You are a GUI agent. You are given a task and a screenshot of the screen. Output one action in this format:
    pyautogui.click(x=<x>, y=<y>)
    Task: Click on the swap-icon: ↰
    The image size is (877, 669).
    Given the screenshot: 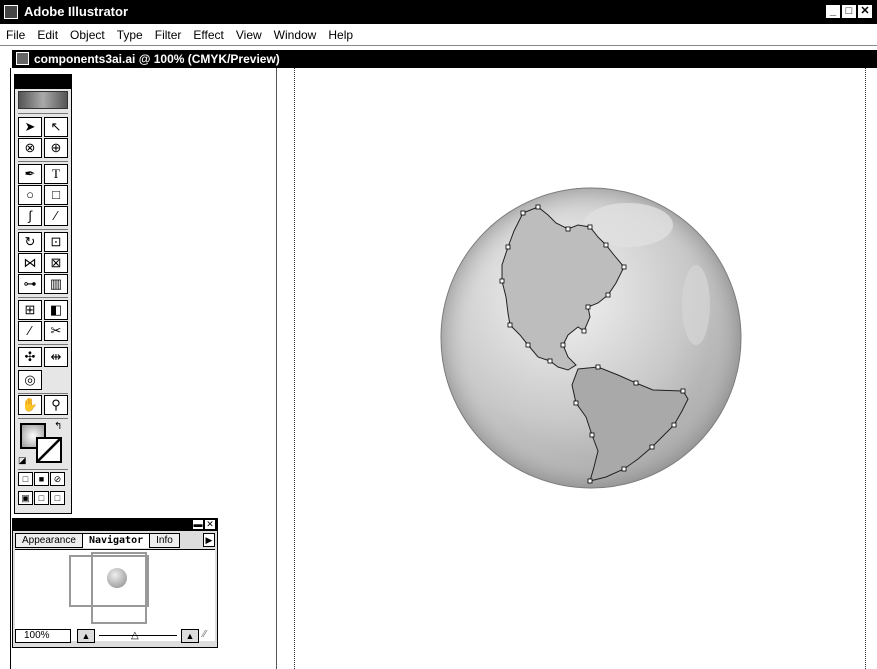 What is the action you would take?
    pyautogui.click(x=58, y=426)
    